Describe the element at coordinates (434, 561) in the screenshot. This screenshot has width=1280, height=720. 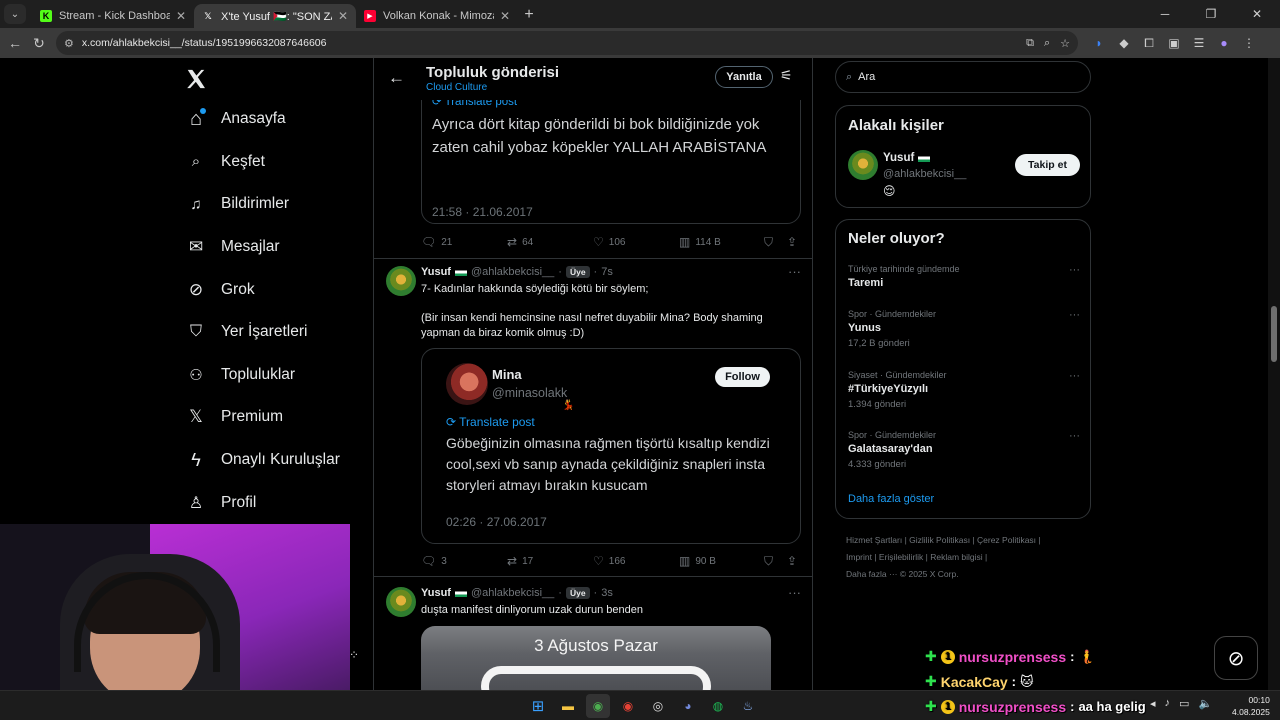
I see `reply-action: 🗨 3` at that location.